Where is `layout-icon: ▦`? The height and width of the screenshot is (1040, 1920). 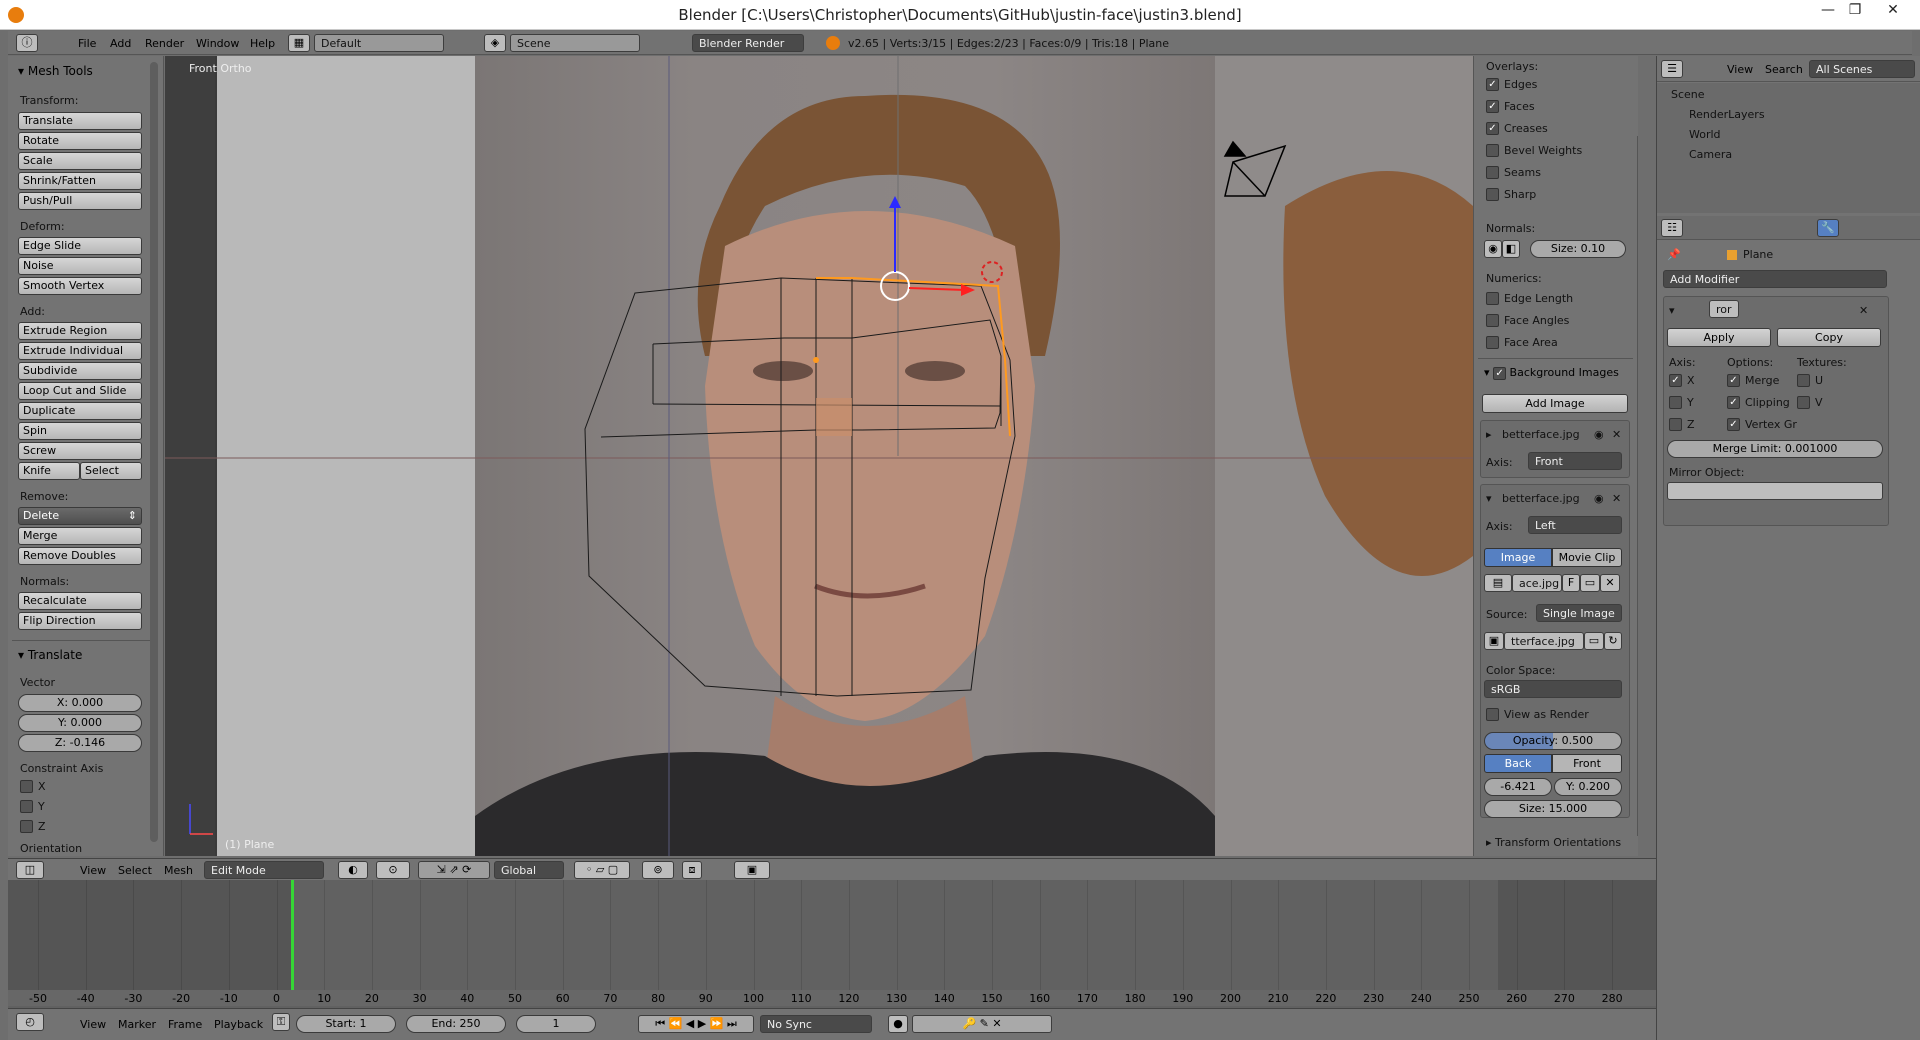
layout-icon: ▦ is located at coordinates (299, 43).